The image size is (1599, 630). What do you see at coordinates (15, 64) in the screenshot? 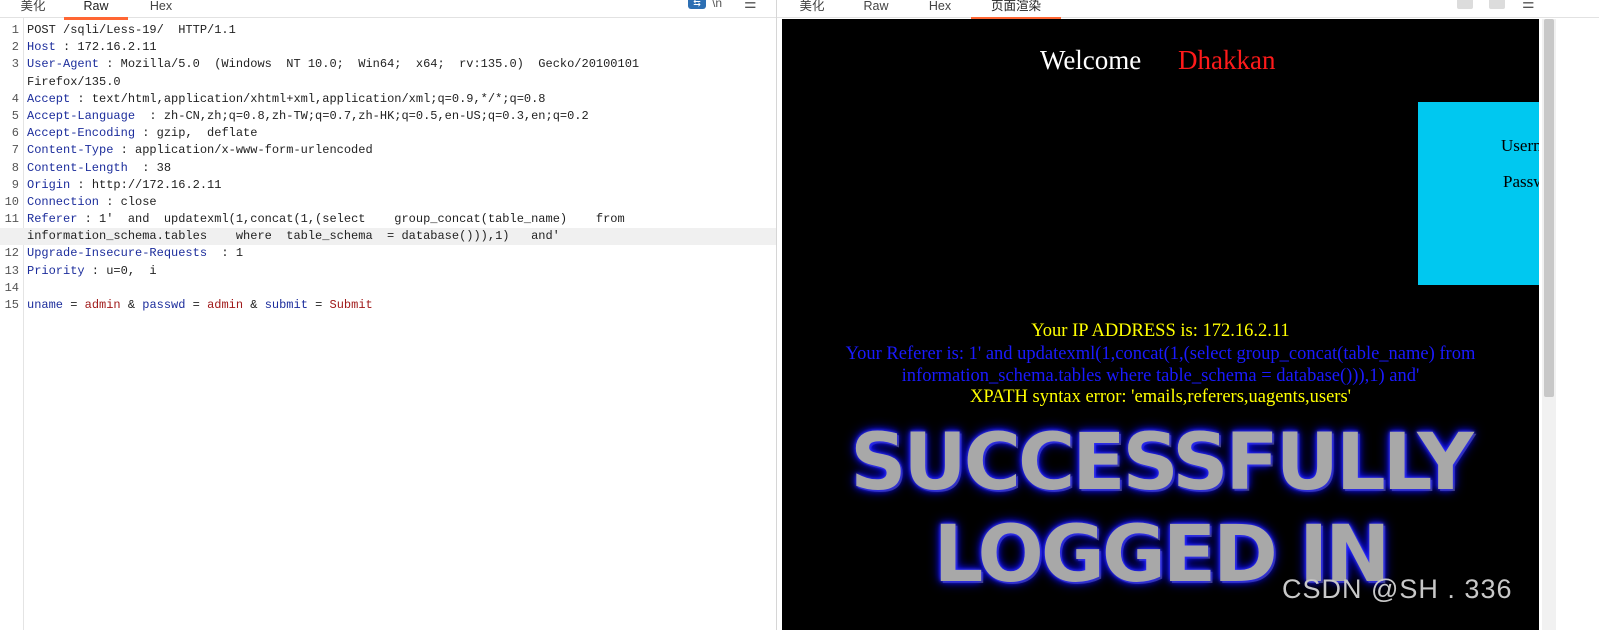
I see `line-number: 3` at bounding box center [15, 64].